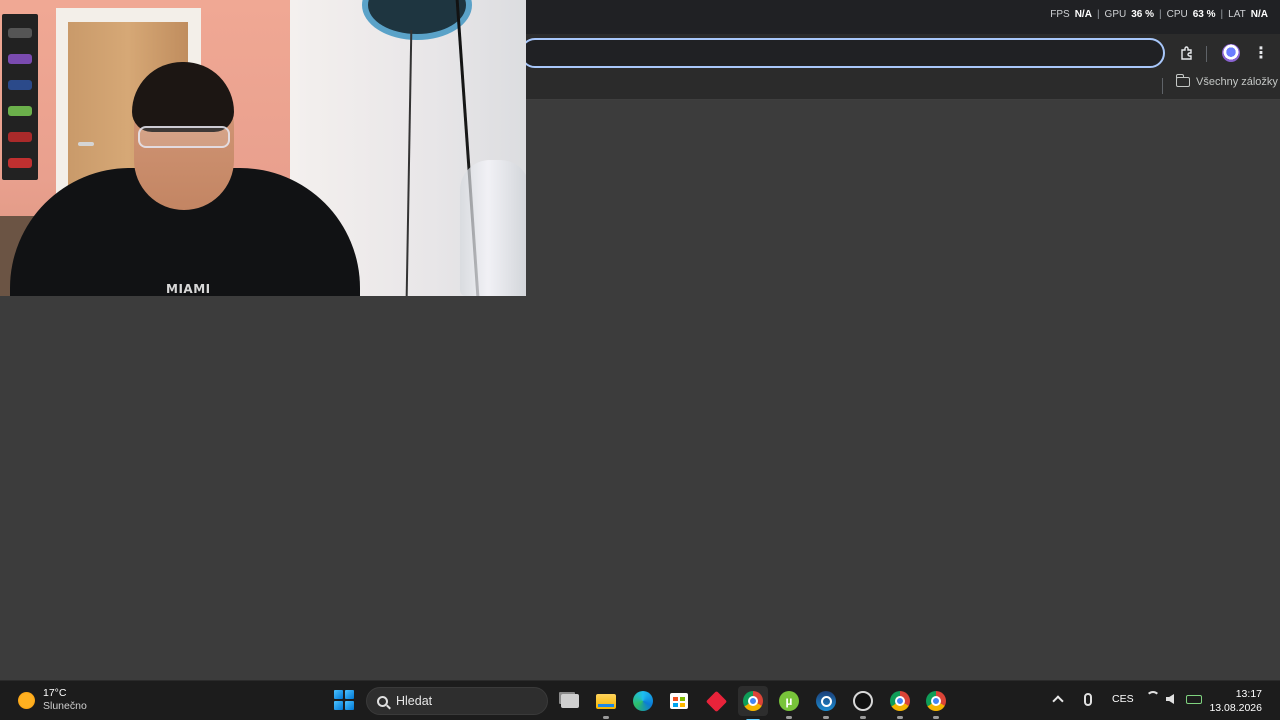 This screenshot has width=1280, height=720. Describe the element at coordinates (26, 700) in the screenshot. I see `sun-icon` at that location.